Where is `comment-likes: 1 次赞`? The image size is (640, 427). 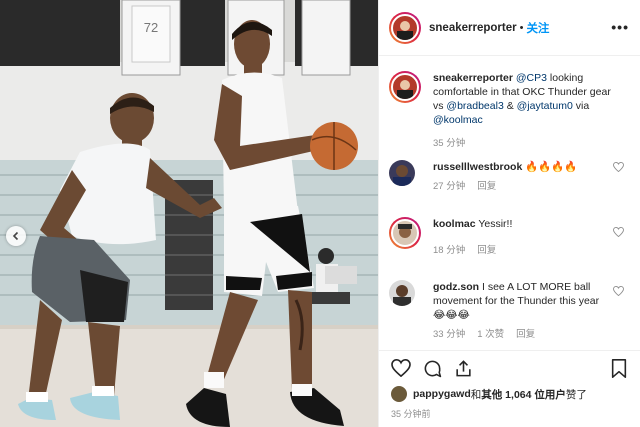
comment-likes: 1 次赞 is located at coordinates (490, 334).